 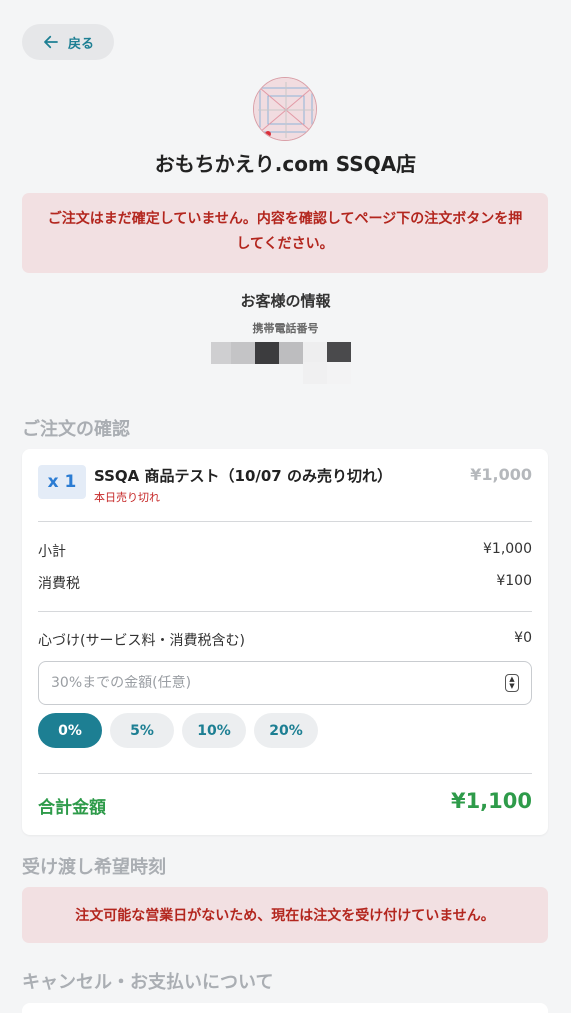 What do you see at coordinates (243, 476) in the screenshot?
I see `item-name: SSQA 商品テスト（10/07 のみ売り切れ）` at bounding box center [243, 476].